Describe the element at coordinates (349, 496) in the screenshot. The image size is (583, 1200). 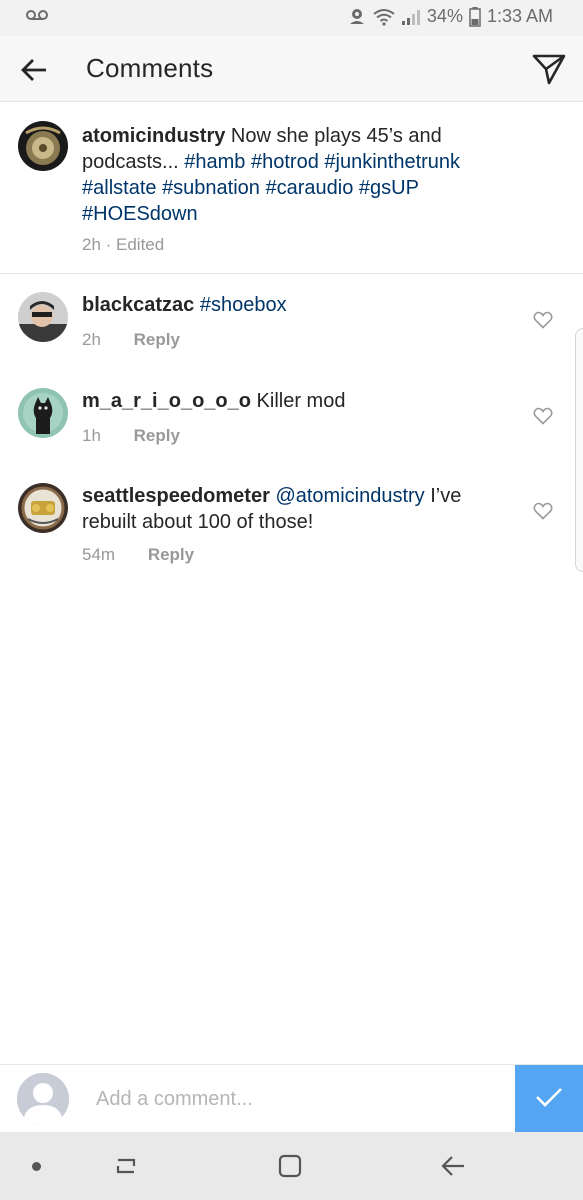
I see `mention-link: @atomicindustry` at that location.